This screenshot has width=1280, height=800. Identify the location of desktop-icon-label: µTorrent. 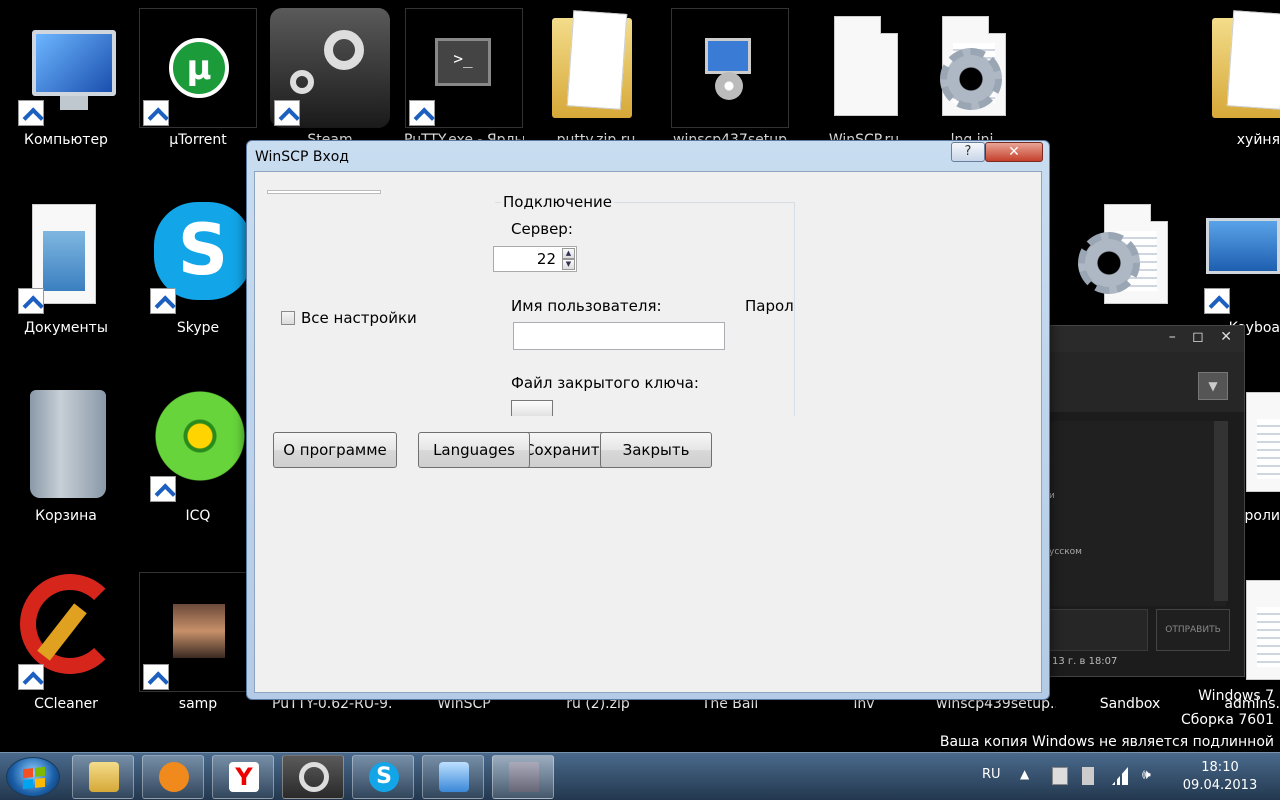
(198, 140).